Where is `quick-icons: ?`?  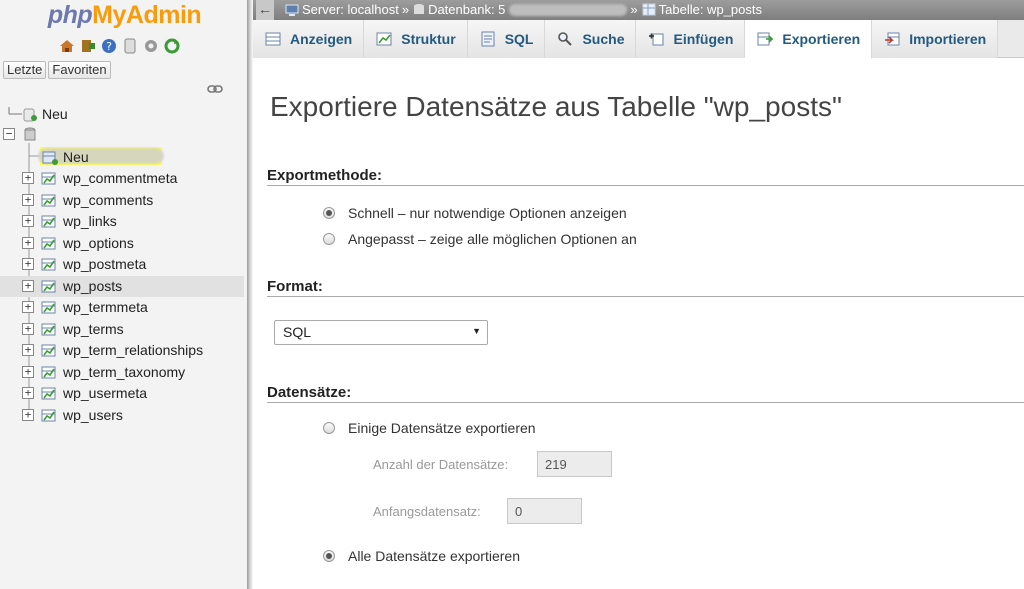
quick-icons: ? is located at coordinates (119, 46).